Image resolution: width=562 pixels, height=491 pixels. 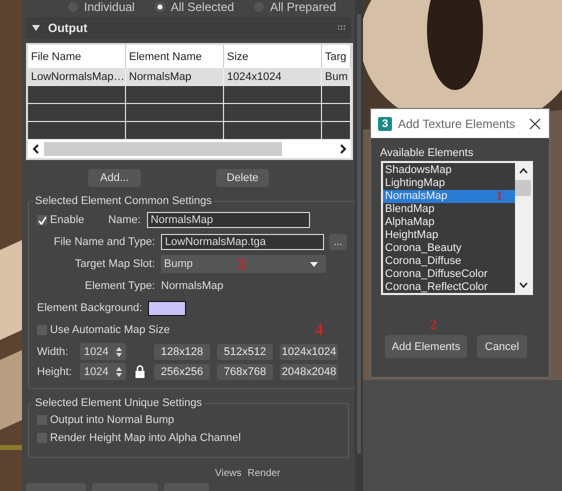 What do you see at coordinates (449, 235) in the screenshot?
I see `list-item: HeightMap` at bounding box center [449, 235].